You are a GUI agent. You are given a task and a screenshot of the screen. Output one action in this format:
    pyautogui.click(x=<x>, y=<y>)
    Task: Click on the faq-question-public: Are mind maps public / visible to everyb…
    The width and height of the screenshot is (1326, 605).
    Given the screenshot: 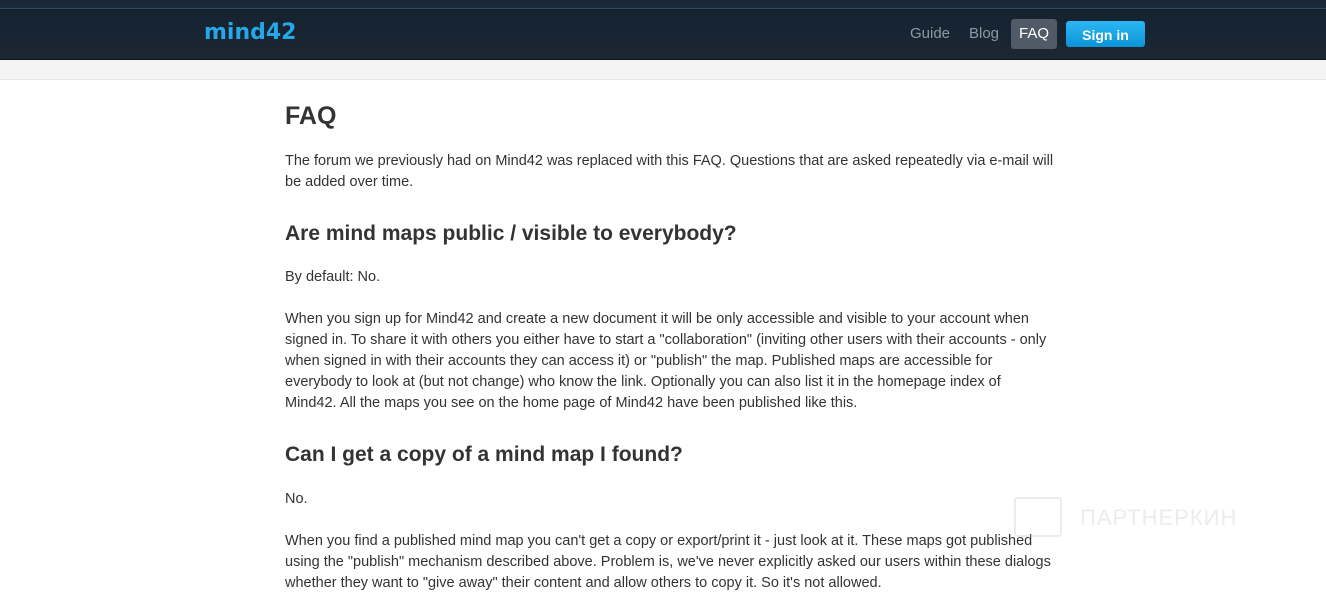 What is the action you would take?
    pyautogui.click(x=511, y=233)
    